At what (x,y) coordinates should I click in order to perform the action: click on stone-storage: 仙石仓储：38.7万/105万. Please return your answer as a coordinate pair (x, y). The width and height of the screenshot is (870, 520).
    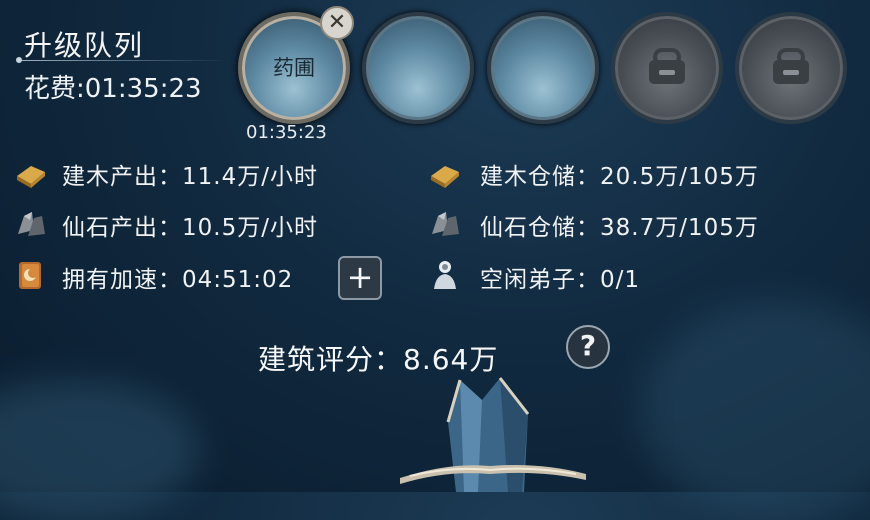
    Looking at the image, I should click on (619, 228).